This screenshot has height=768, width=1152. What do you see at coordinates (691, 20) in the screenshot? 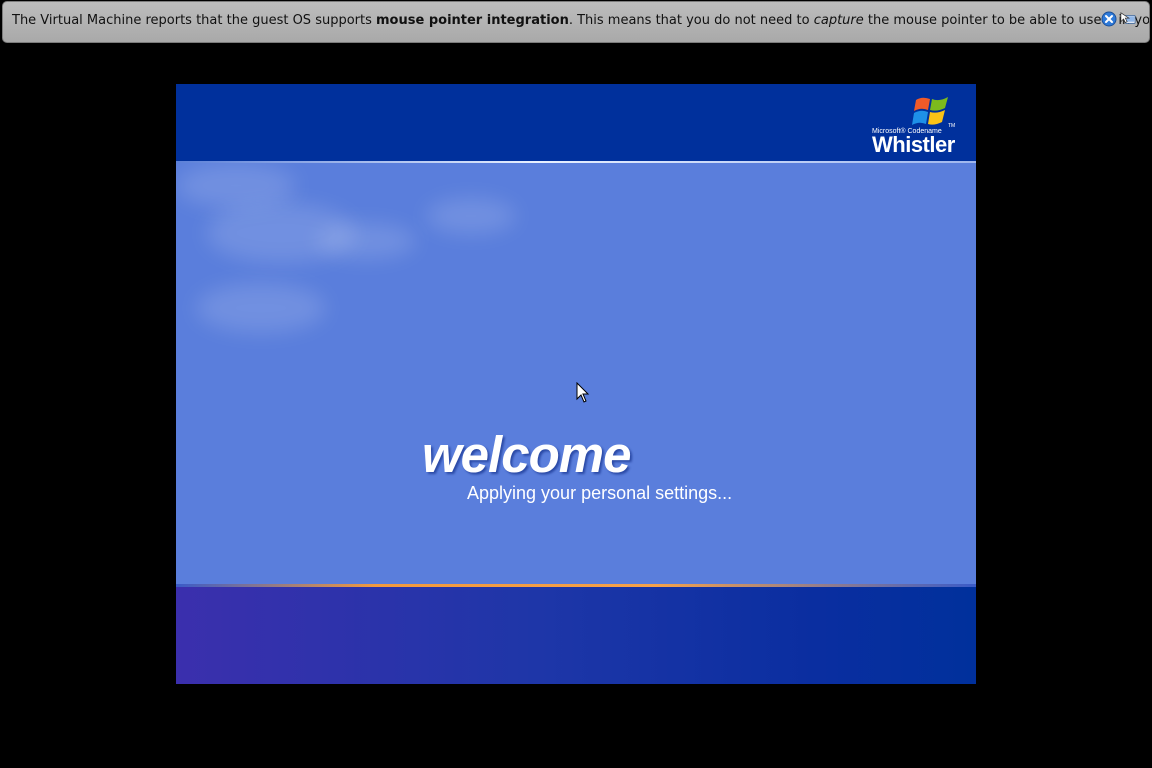
I see `notification-text-middle: . This means that you do not need to` at bounding box center [691, 20].